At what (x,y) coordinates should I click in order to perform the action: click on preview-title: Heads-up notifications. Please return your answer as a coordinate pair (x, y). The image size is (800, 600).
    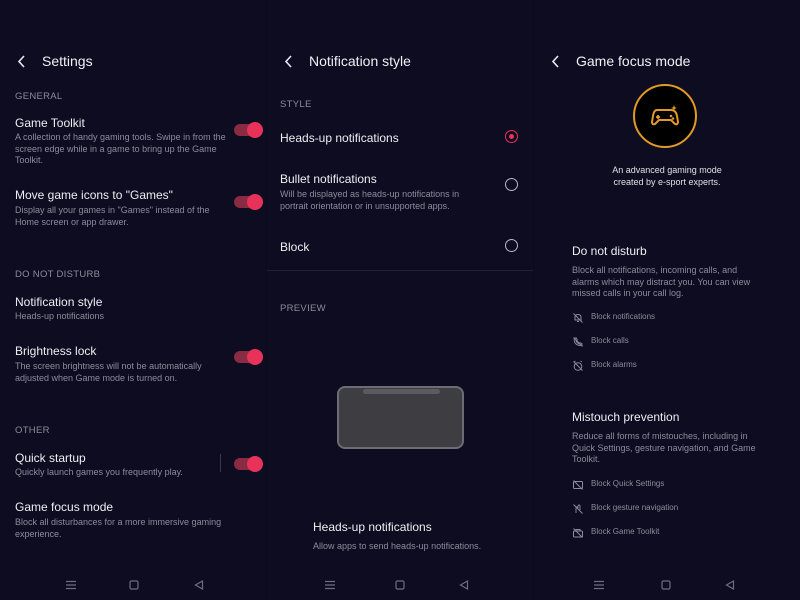
    Looking at the image, I should click on (372, 527).